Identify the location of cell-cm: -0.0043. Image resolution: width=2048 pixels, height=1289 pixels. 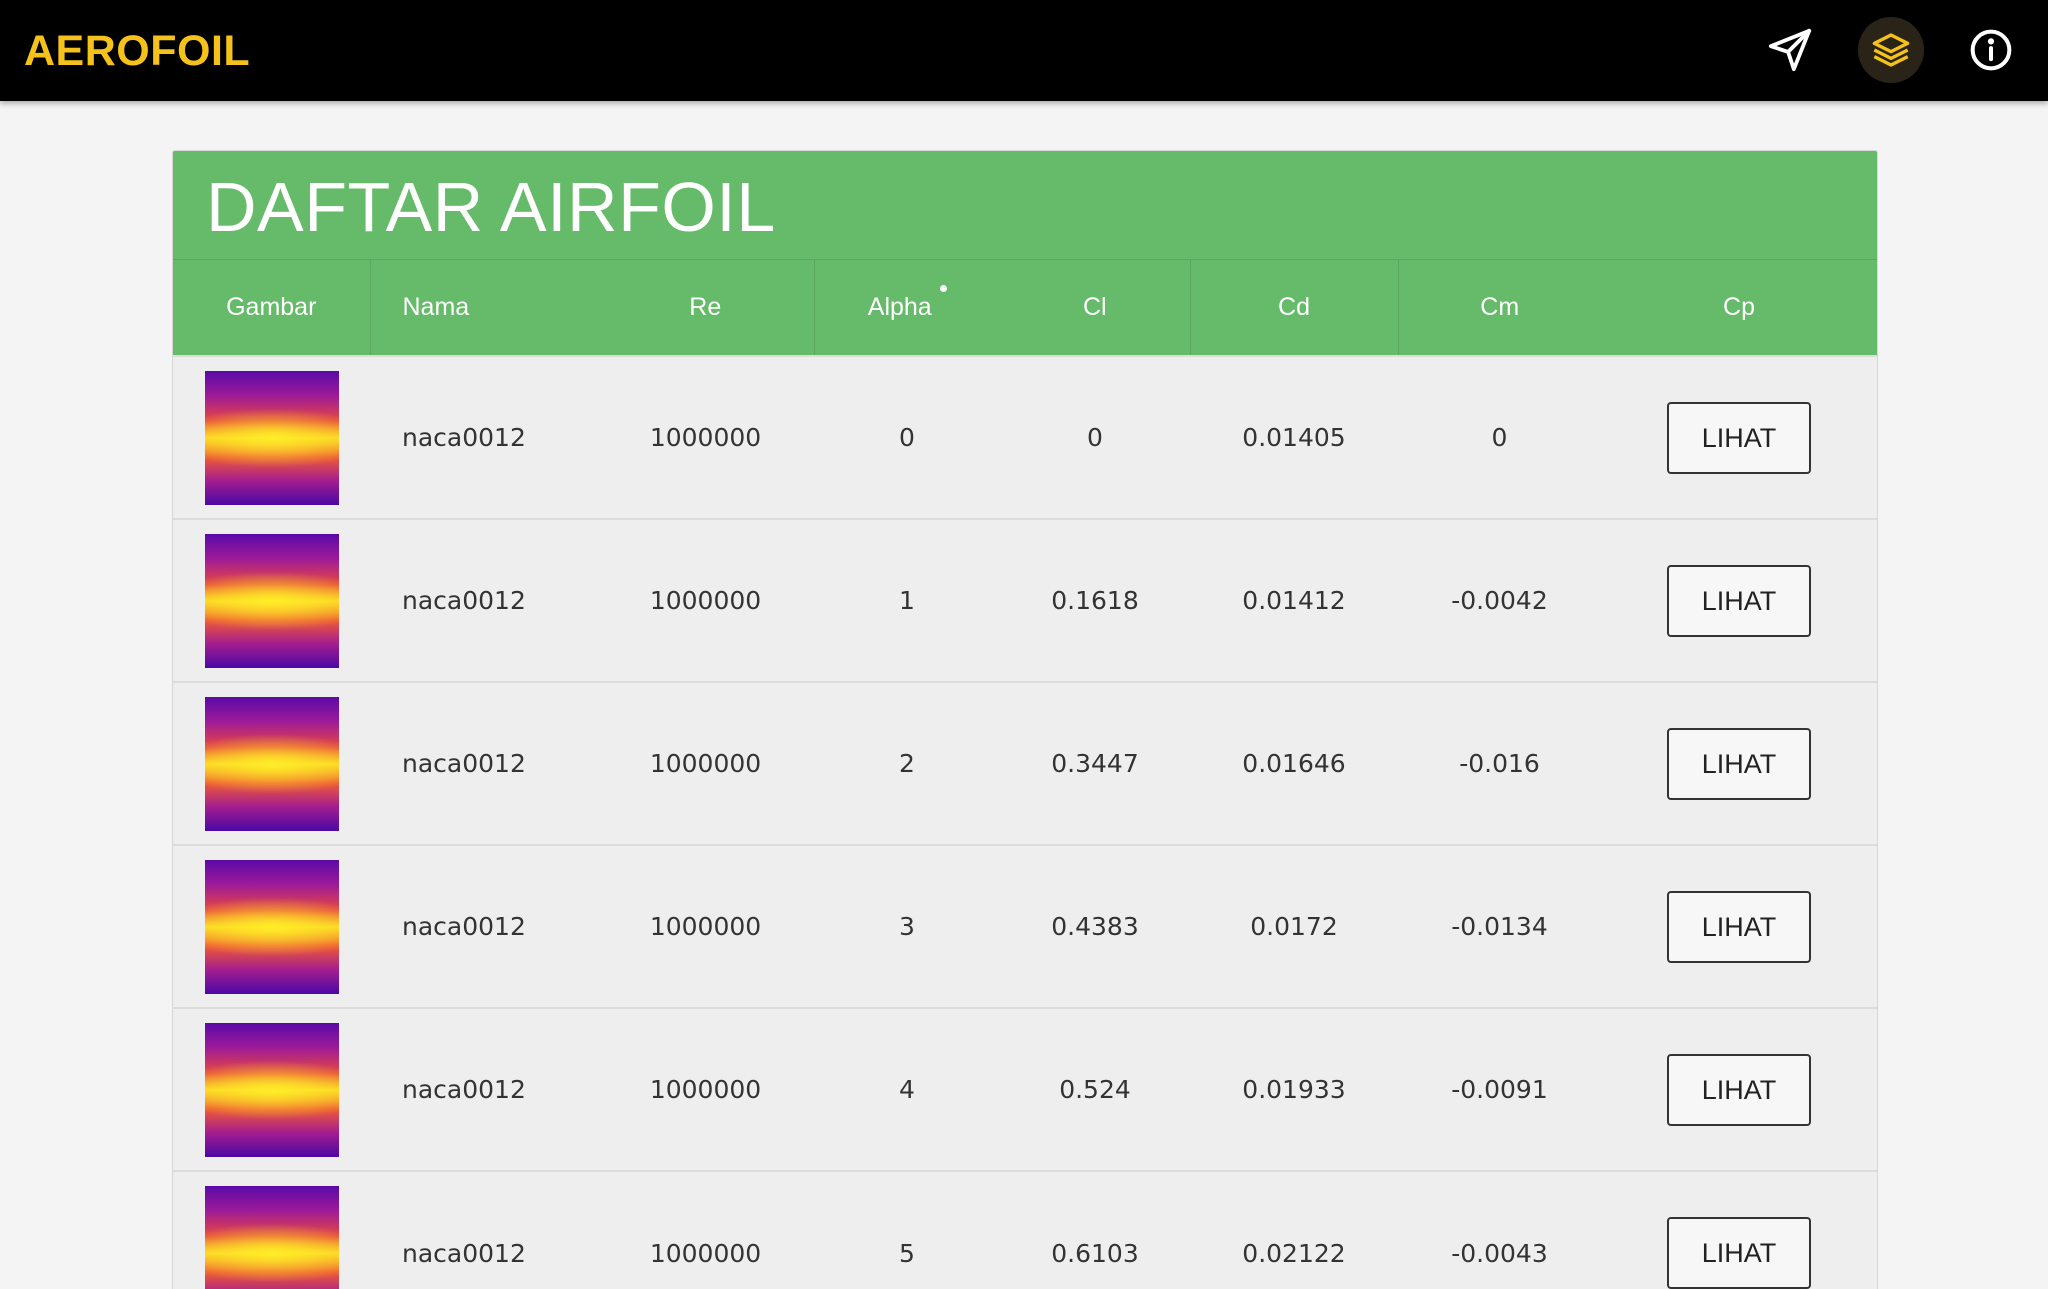
(1499, 1253).